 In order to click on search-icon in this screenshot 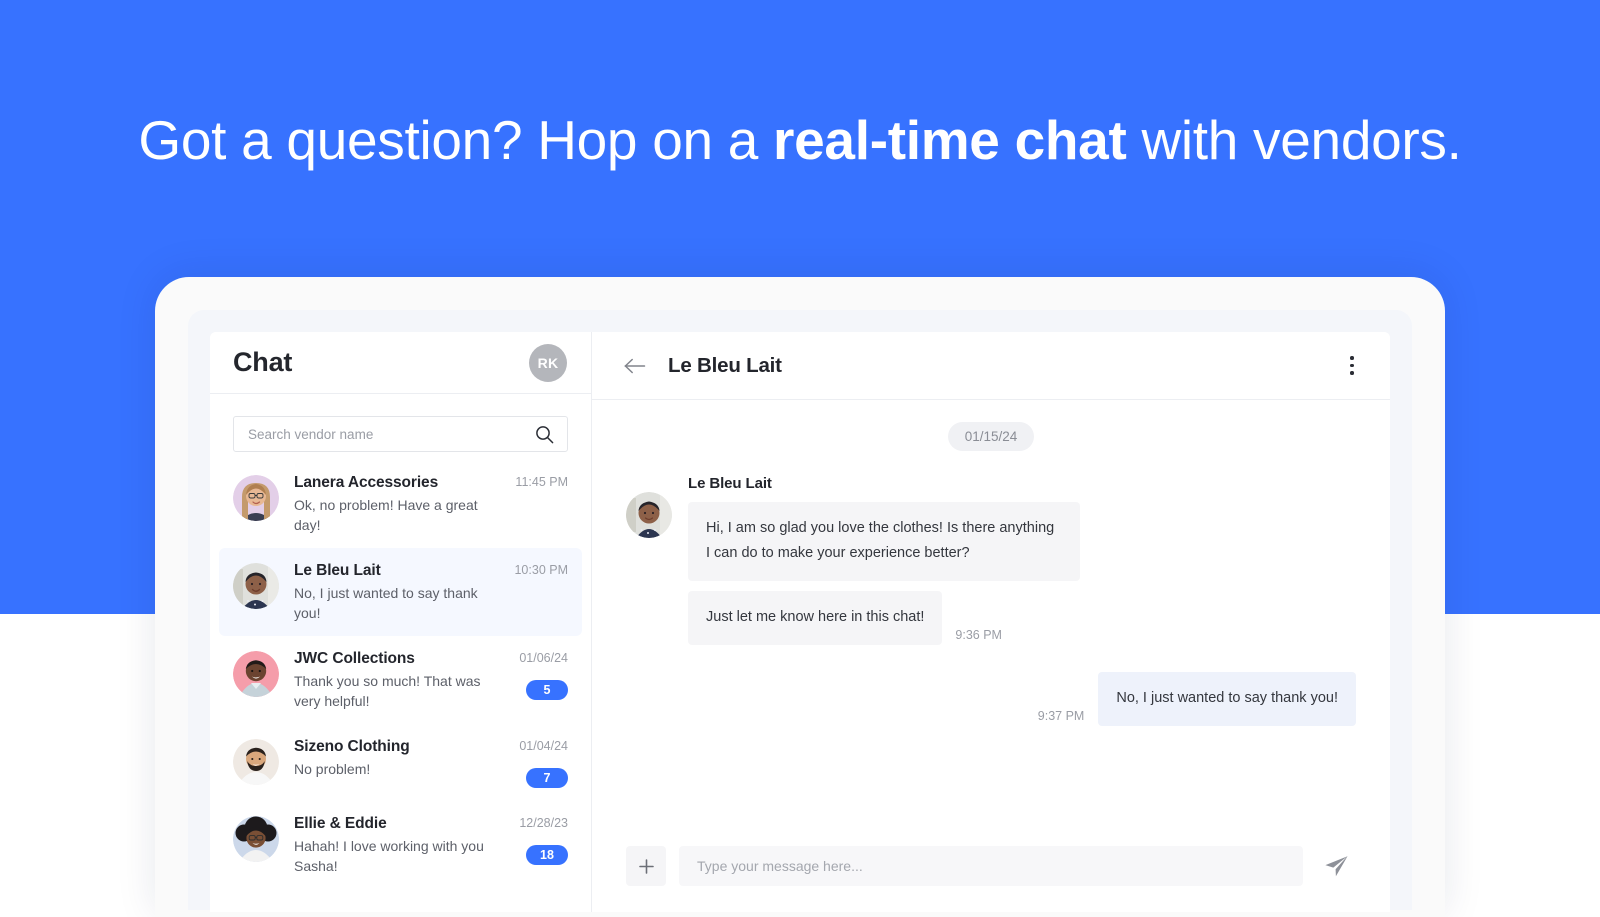, I will do `click(544, 434)`.